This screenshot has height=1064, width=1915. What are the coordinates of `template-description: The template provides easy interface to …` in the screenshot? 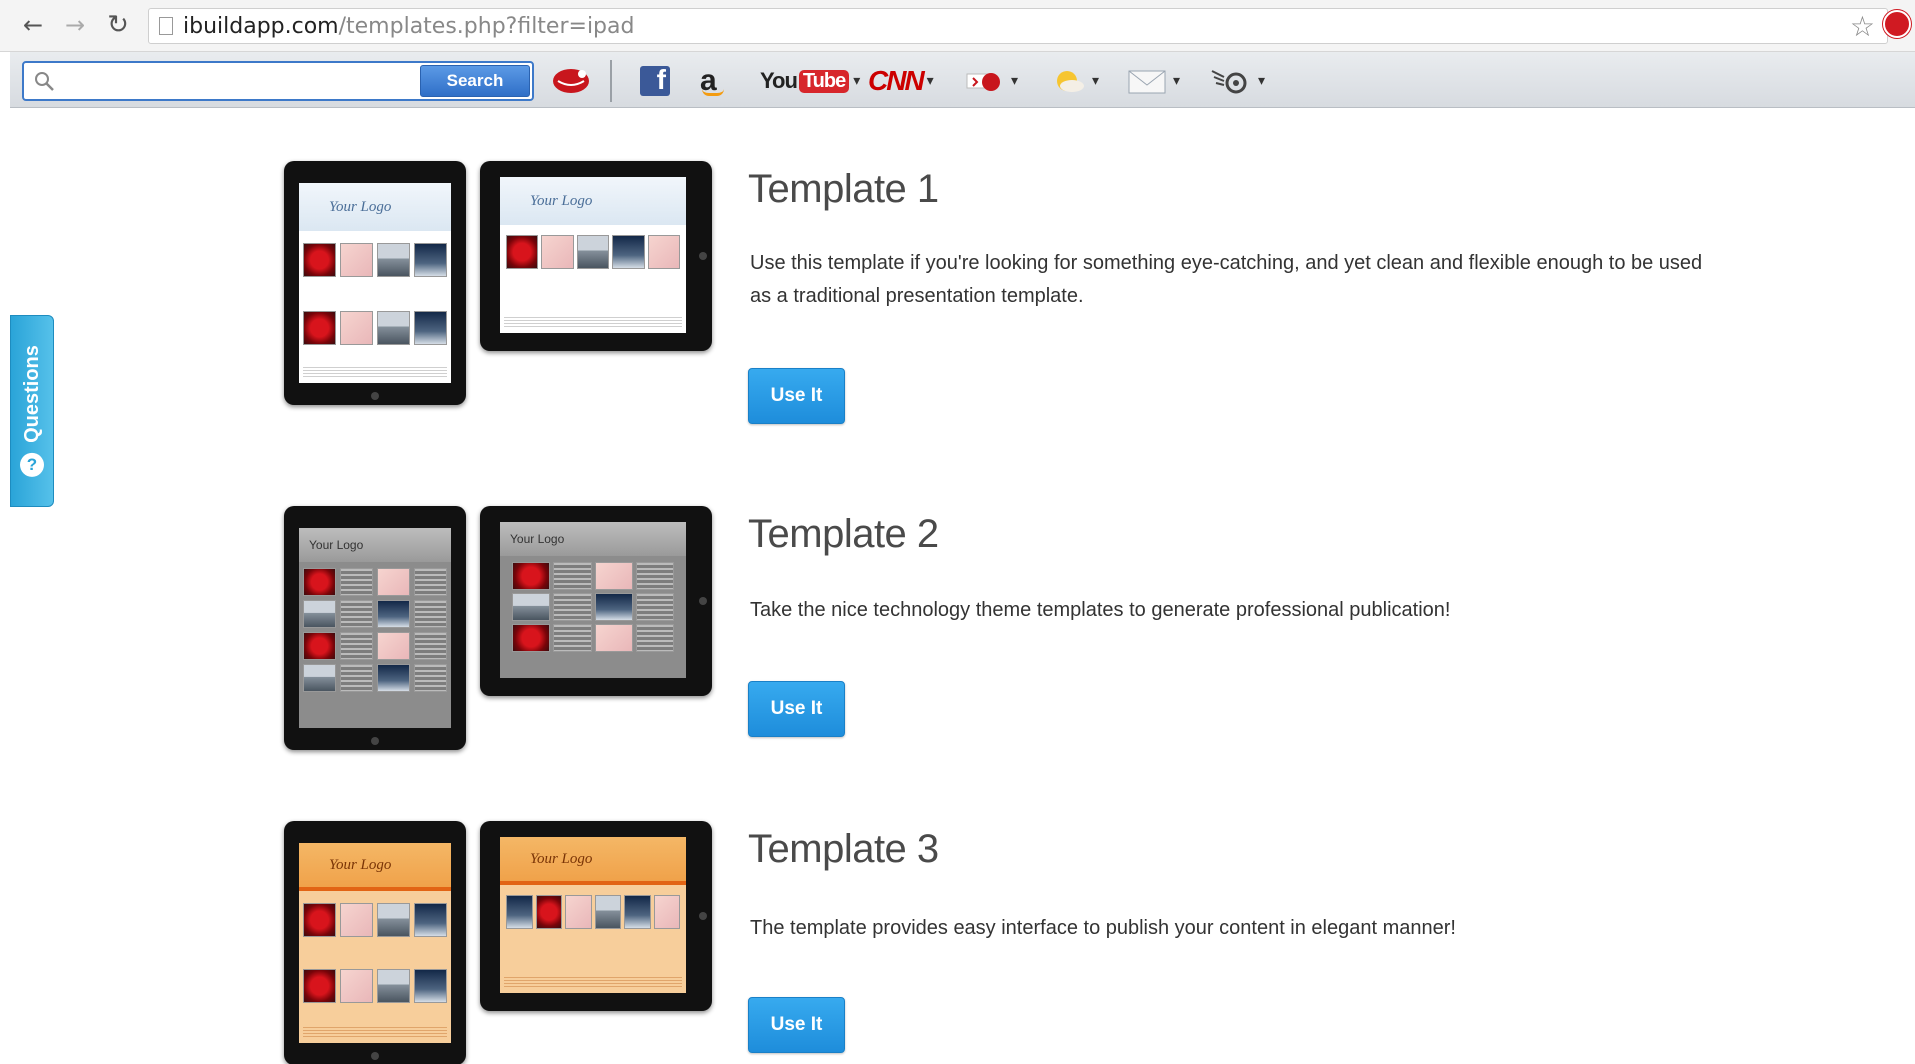 It's located at (1103, 928).